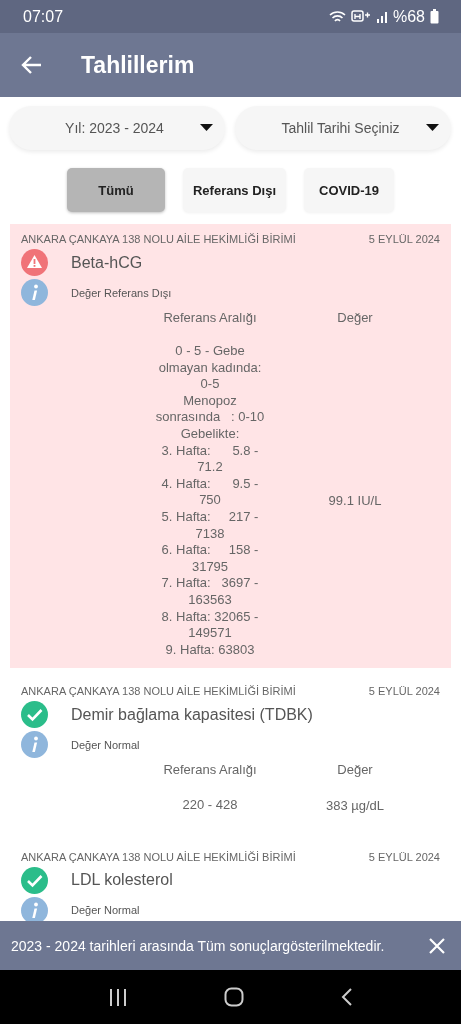 This screenshot has height=1024, width=461. Describe the element at coordinates (117, 997) in the screenshot. I see `recent-apps-button` at that location.